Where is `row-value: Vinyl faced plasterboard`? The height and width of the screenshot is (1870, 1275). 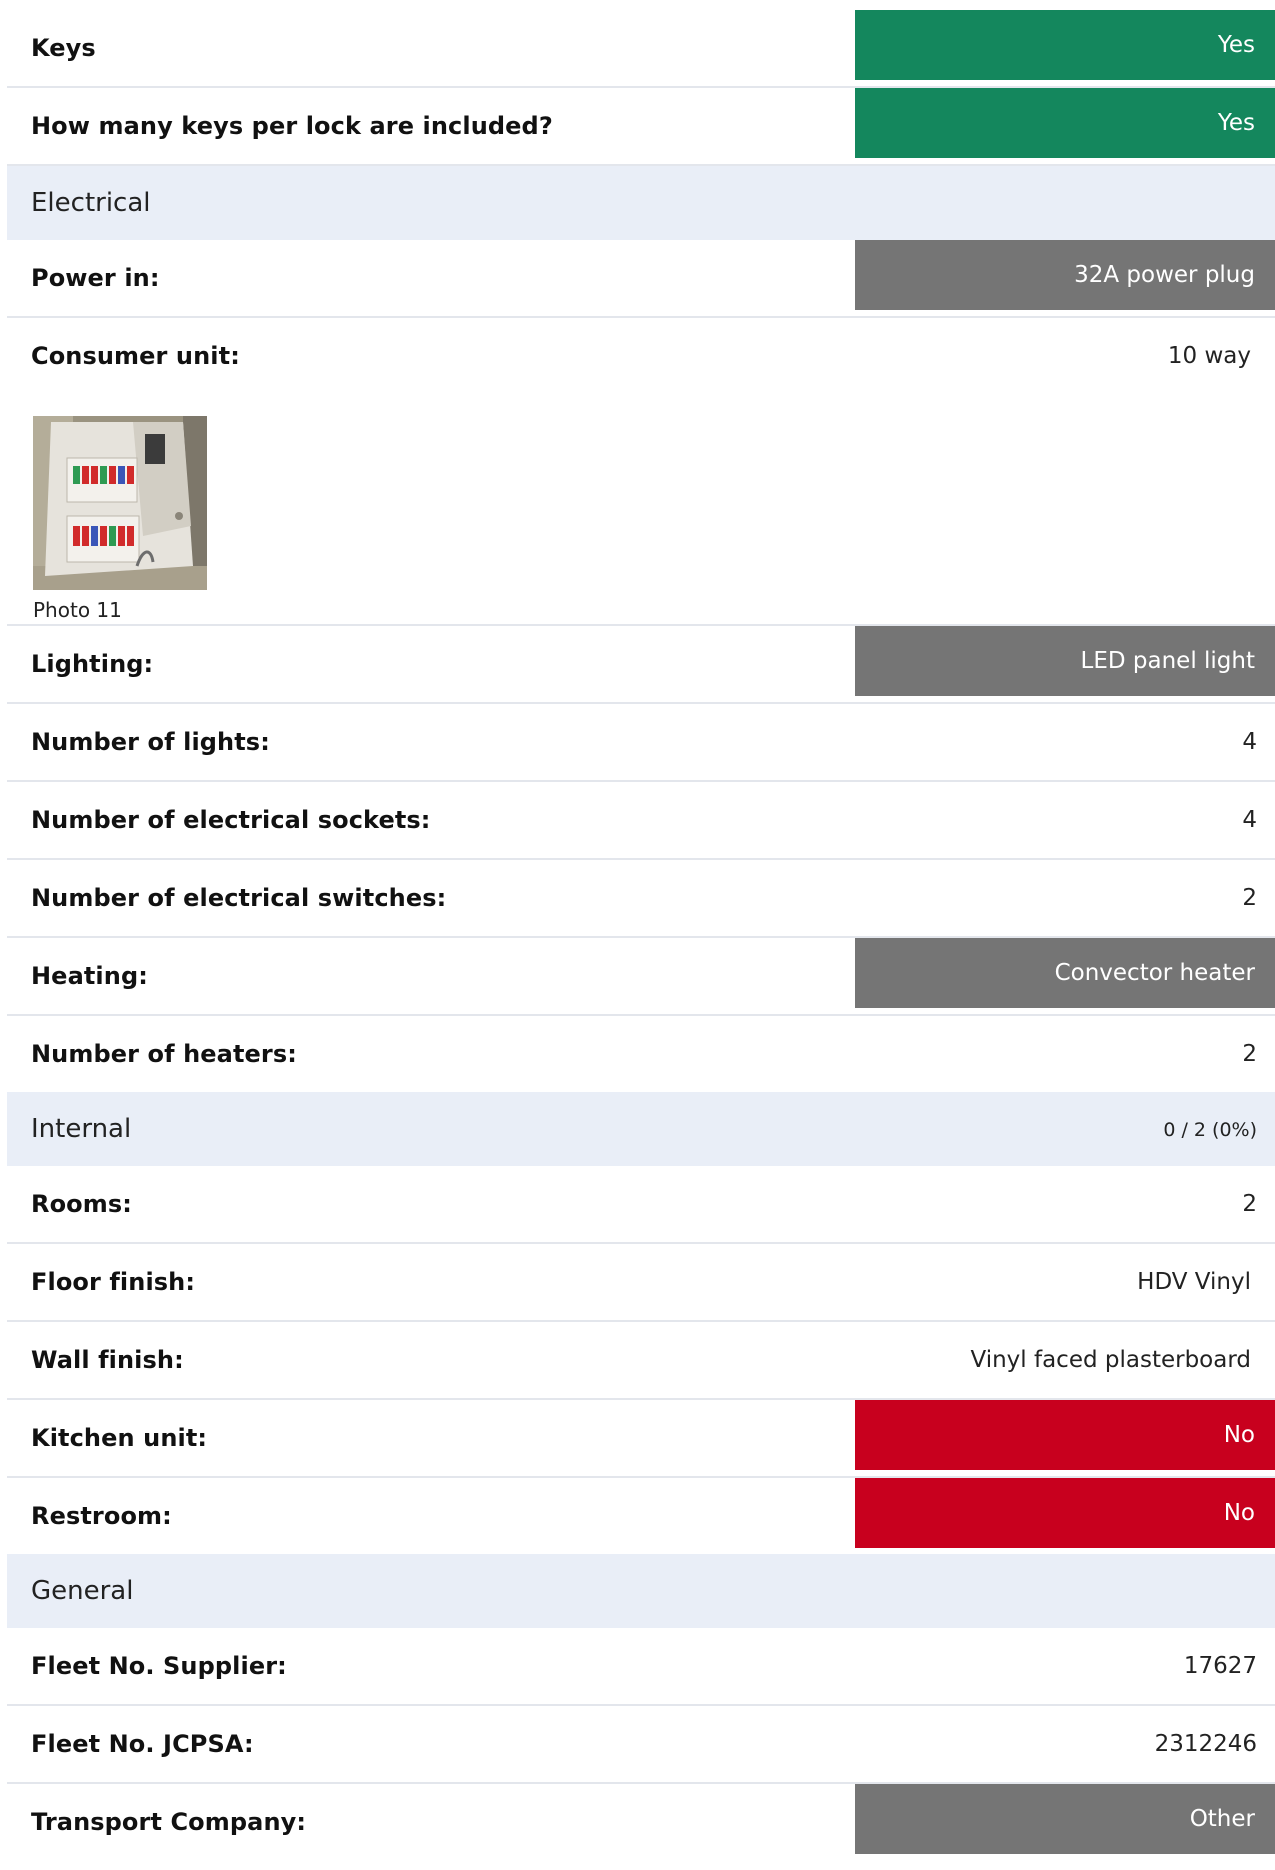 row-value: Vinyl faced plasterboard is located at coordinates (1110, 1360).